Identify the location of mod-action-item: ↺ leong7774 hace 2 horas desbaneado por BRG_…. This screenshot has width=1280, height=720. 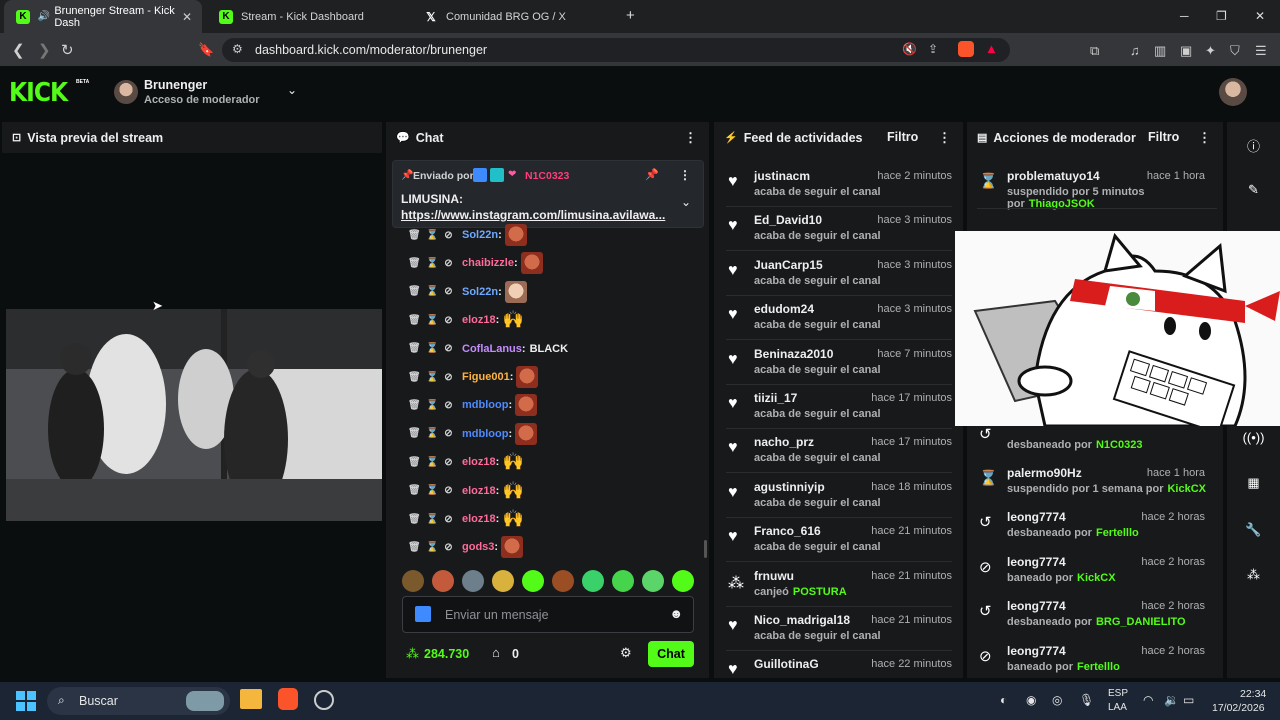
(1097, 615).